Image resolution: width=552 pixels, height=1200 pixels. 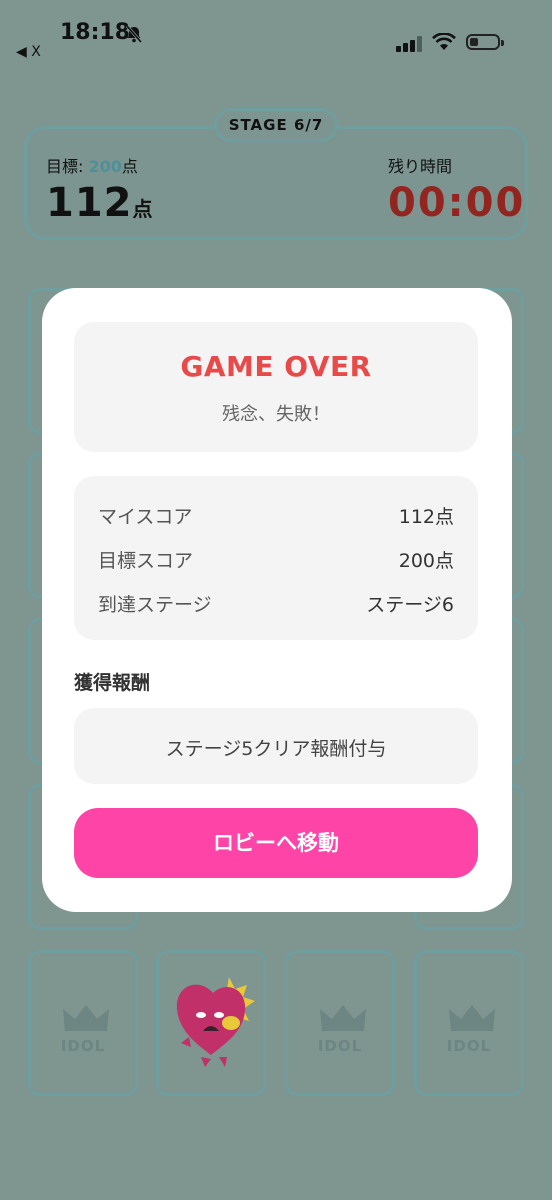 What do you see at coordinates (276, 366) in the screenshot?
I see `game-over-title: GAME OVER` at bounding box center [276, 366].